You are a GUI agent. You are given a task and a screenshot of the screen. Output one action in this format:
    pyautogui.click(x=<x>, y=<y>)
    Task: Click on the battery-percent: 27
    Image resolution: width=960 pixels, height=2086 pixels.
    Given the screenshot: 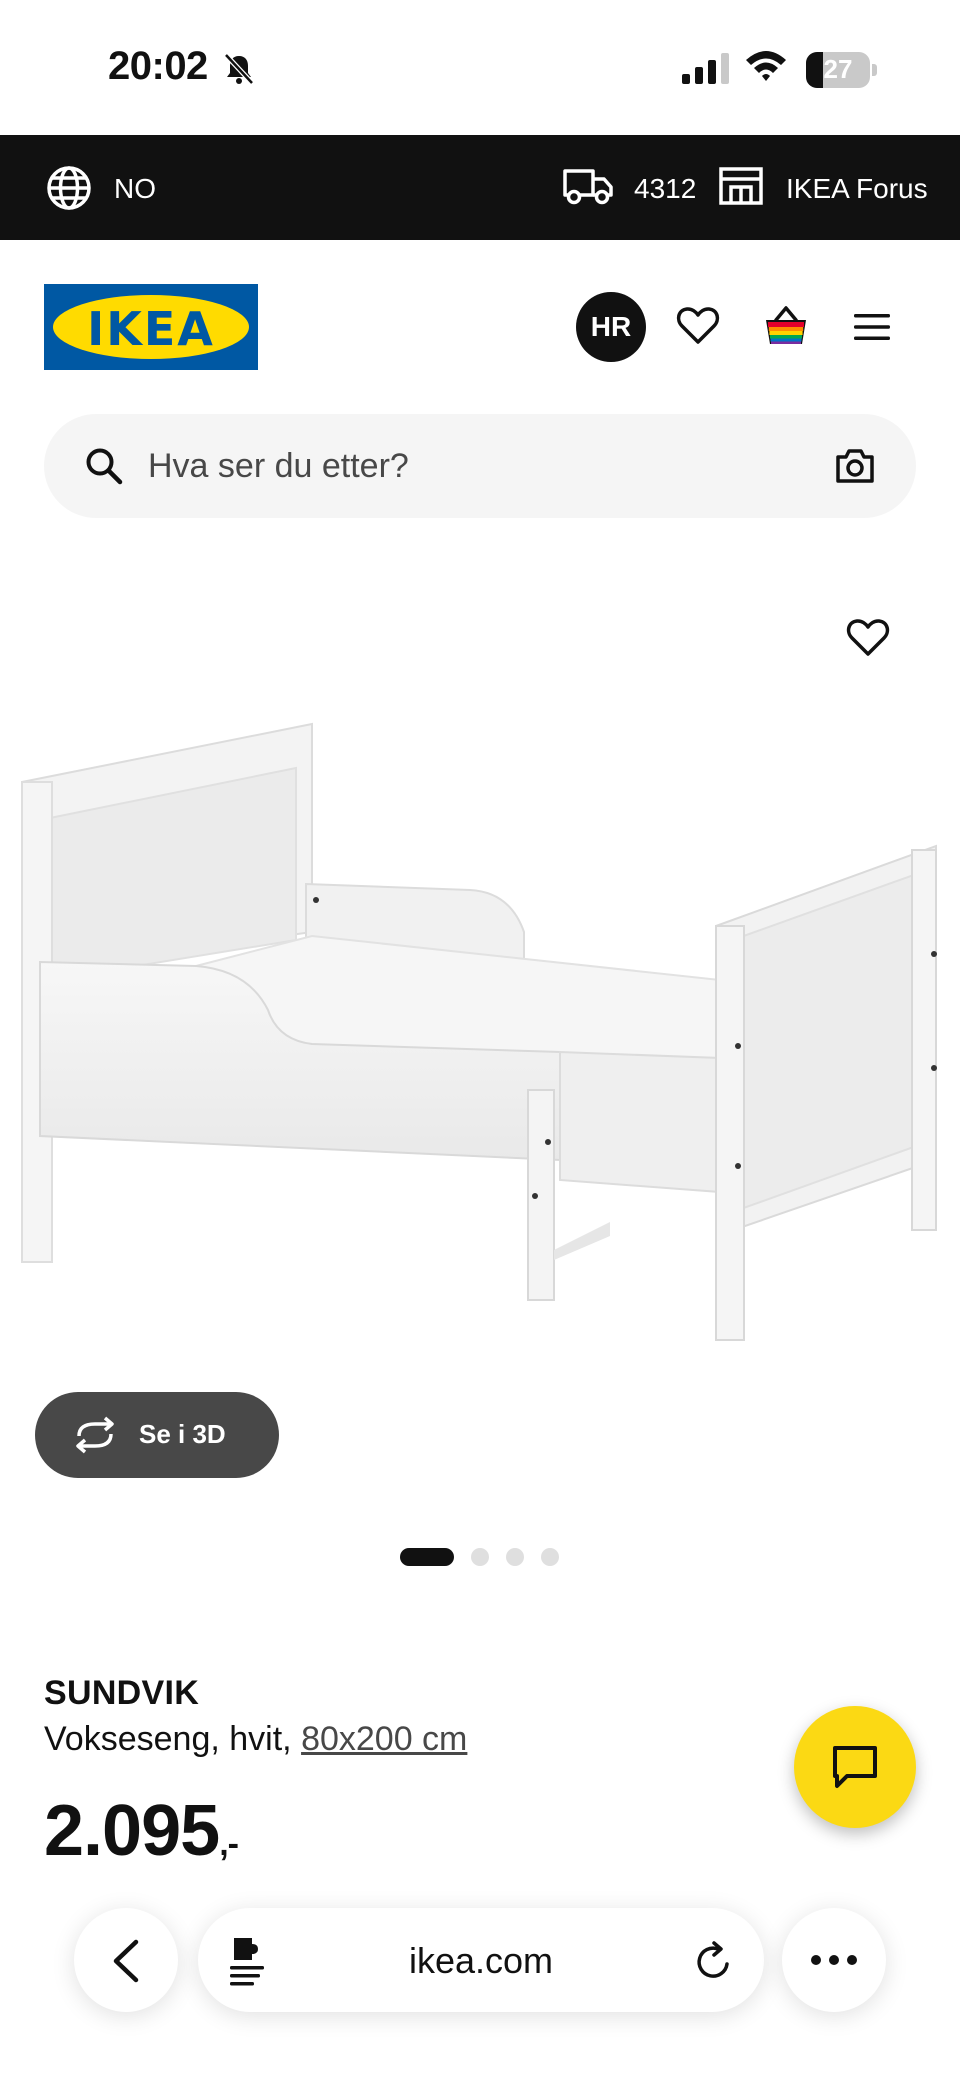 What is the action you would take?
    pyautogui.click(x=838, y=69)
    